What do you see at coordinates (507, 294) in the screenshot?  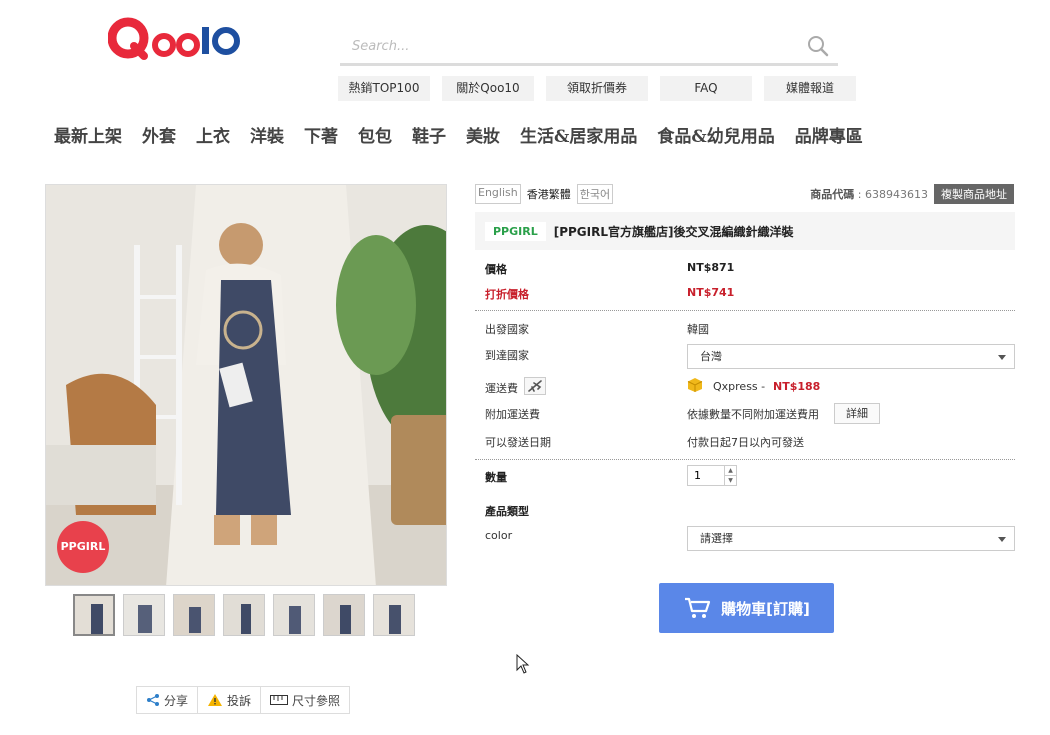 I see `discount-label: 打折價格` at bounding box center [507, 294].